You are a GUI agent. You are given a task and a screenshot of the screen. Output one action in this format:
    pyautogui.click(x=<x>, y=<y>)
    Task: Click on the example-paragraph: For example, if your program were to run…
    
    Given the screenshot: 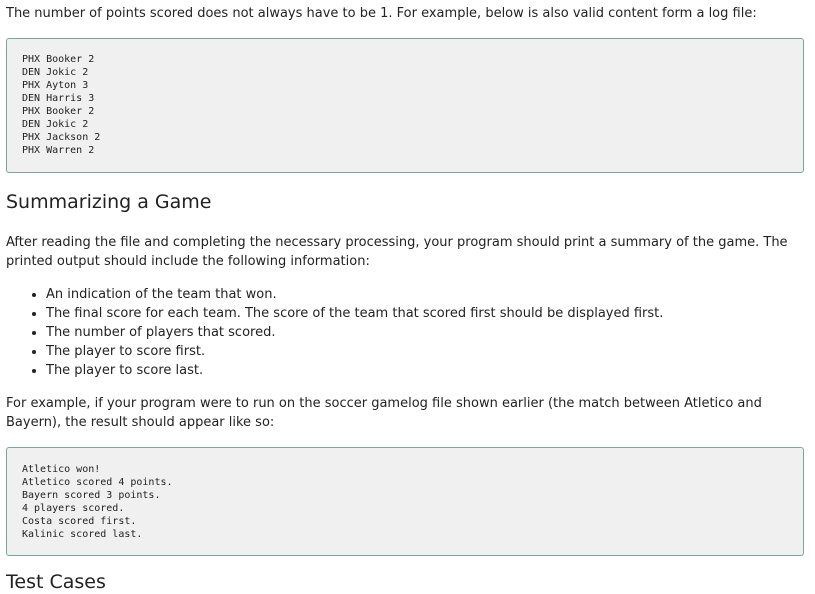 What is the action you would take?
    pyautogui.click(x=384, y=413)
    